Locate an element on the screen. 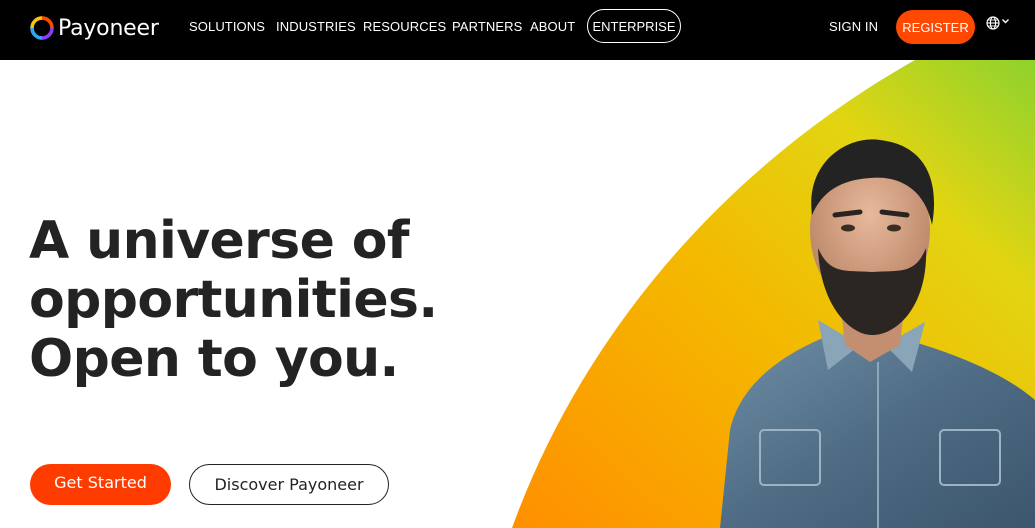  chevron-down-icon is located at coordinates (1005, 21).